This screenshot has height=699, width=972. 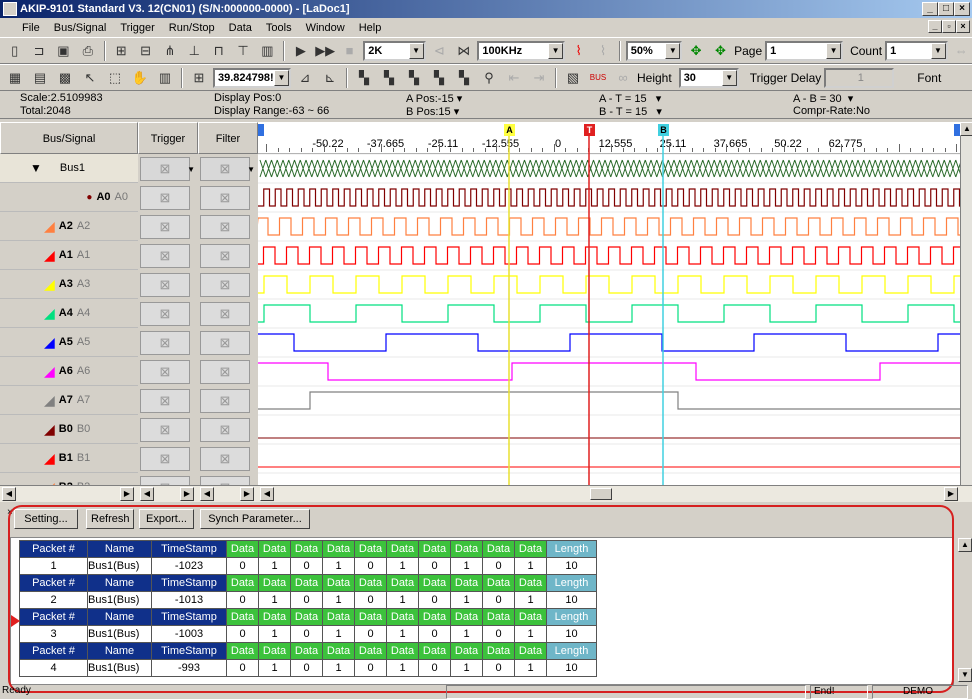 I want to click on signal-row: ◢ B1 B1 ⊠ ⊠, so click(x=130, y=458).